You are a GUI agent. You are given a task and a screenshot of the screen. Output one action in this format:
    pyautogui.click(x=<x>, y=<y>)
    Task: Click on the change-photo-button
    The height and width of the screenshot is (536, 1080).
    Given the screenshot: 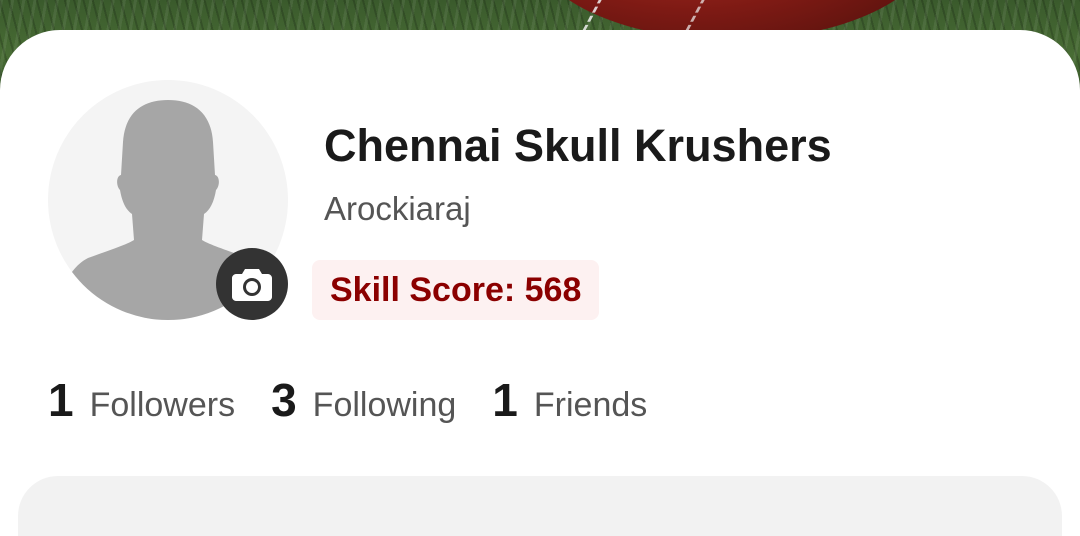 What is the action you would take?
    pyautogui.click(x=252, y=284)
    